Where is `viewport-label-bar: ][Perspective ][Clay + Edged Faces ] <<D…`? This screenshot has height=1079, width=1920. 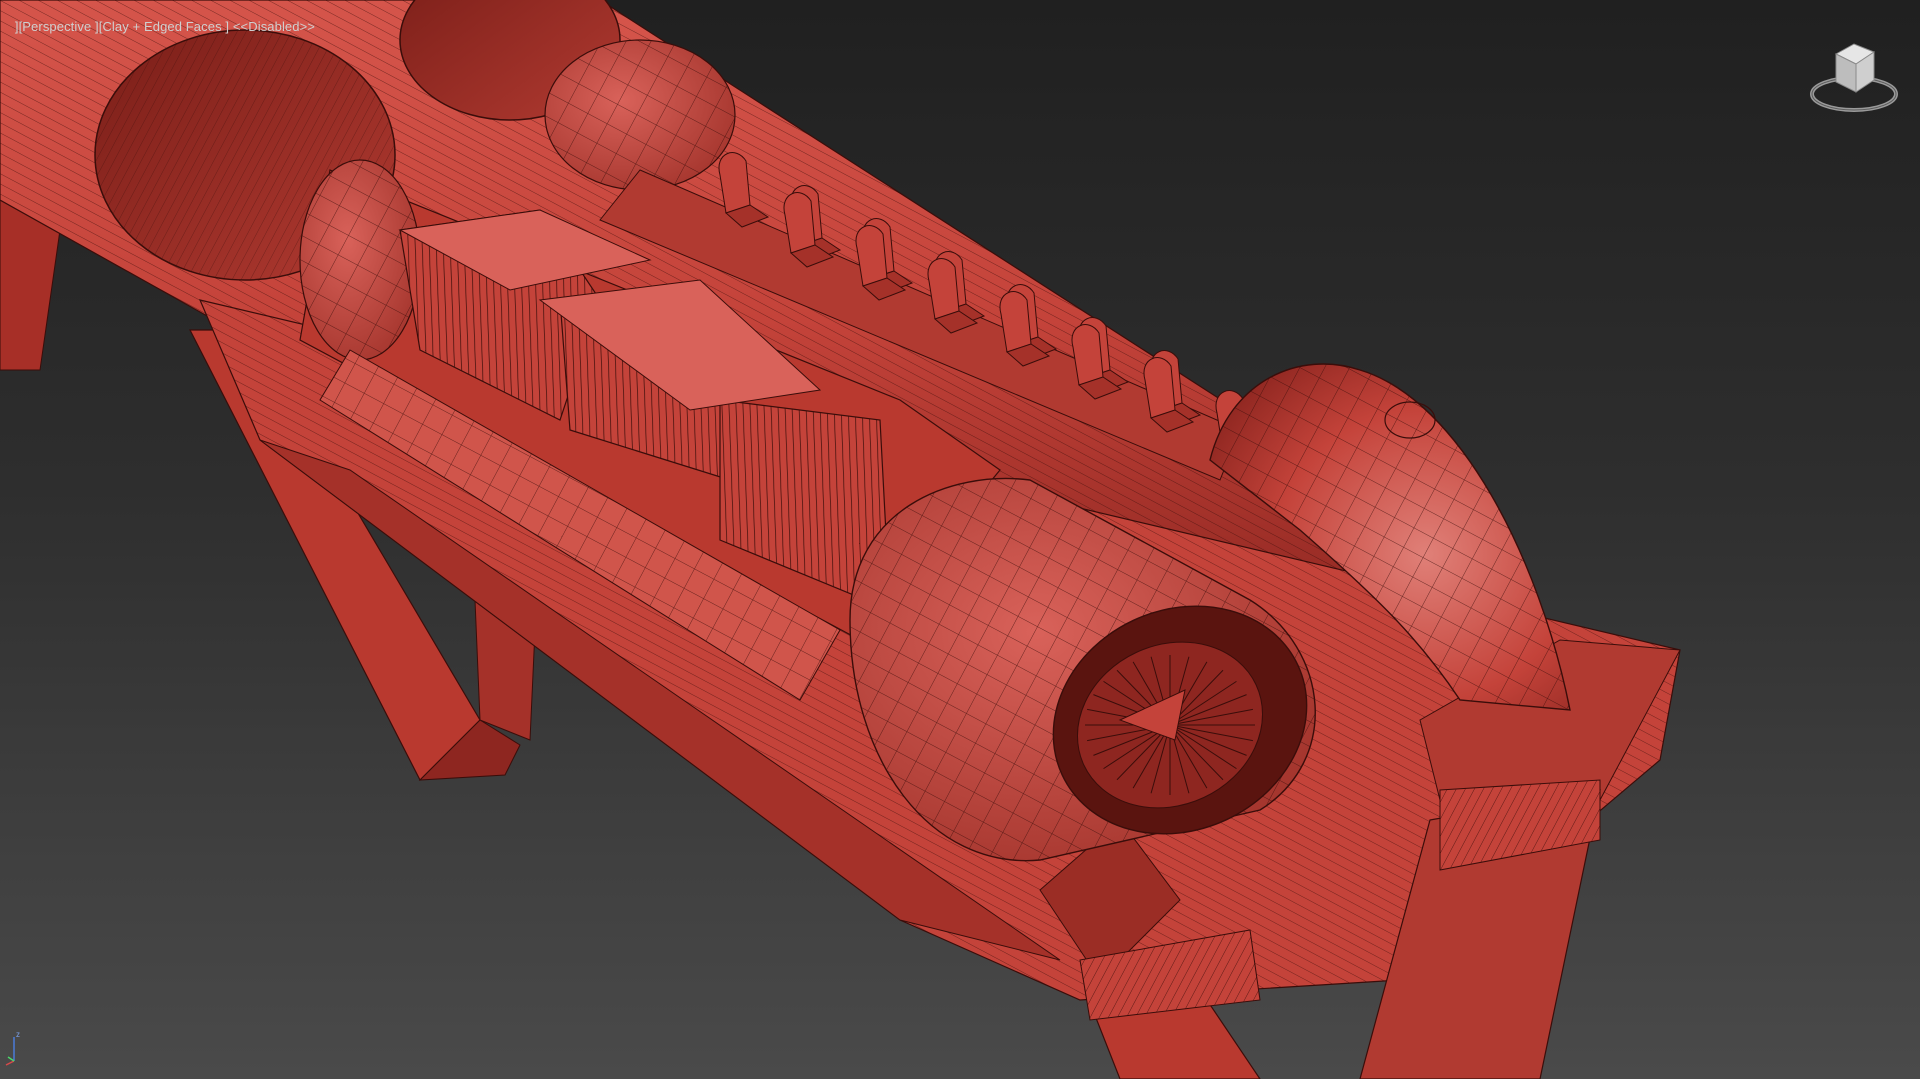
viewport-label-bar: ][Perspective ][Clay + Edged Faces ] <<D… is located at coordinates (157, 26).